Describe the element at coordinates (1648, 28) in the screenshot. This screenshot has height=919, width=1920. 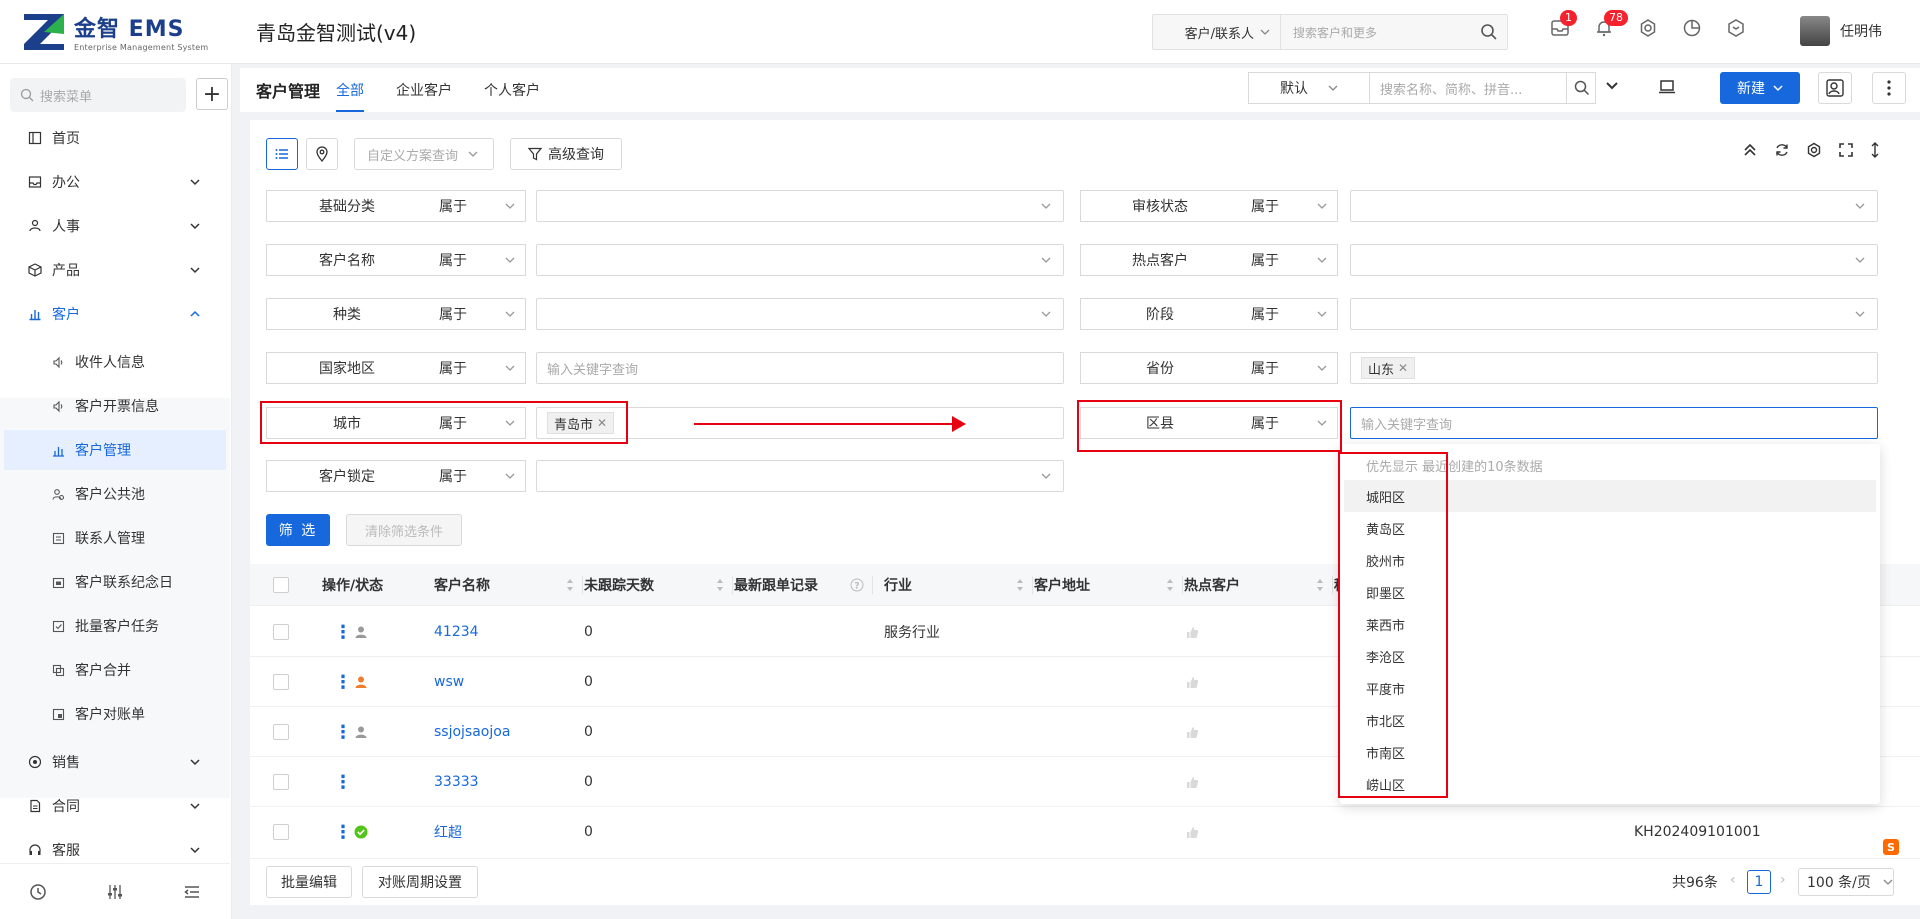
I see `gear-icon` at that location.